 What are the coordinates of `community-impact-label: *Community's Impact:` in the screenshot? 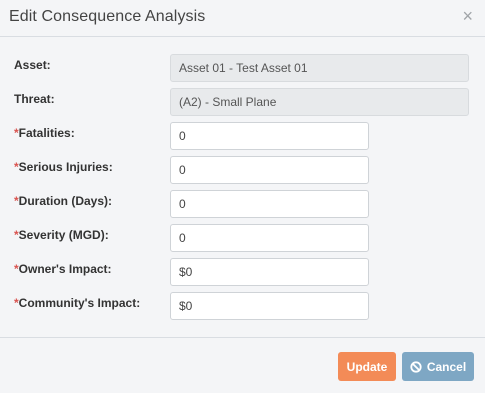 It's located at (77, 303).